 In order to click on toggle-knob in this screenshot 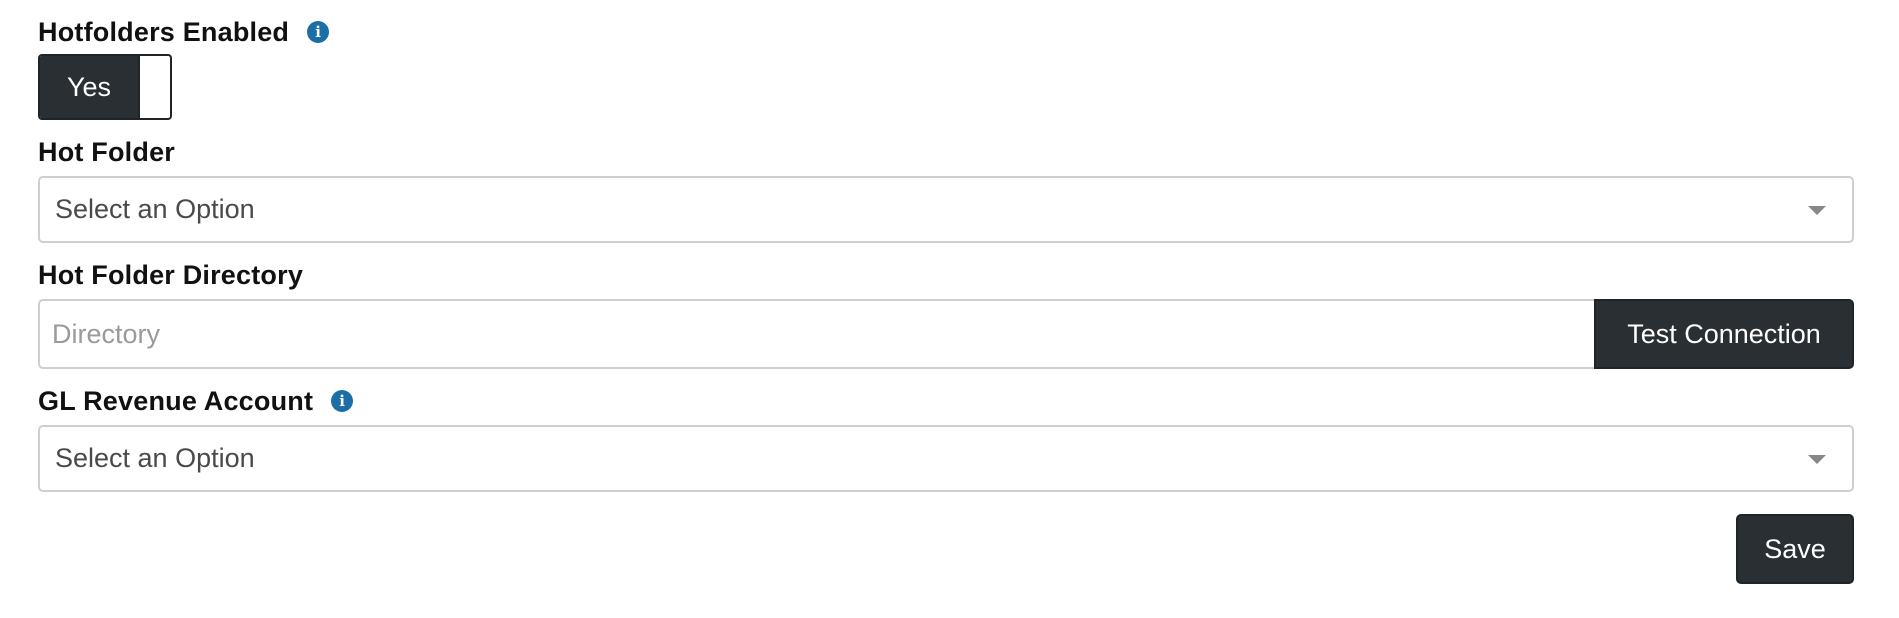, I will do `click(154, 87)`.